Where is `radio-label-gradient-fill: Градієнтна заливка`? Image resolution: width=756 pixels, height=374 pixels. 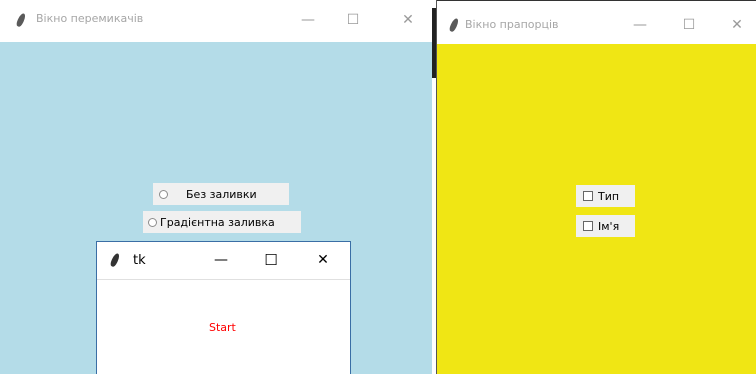 radio-label-gradient-fill: Градієнтна заливка is located at coordinates (217, 222).